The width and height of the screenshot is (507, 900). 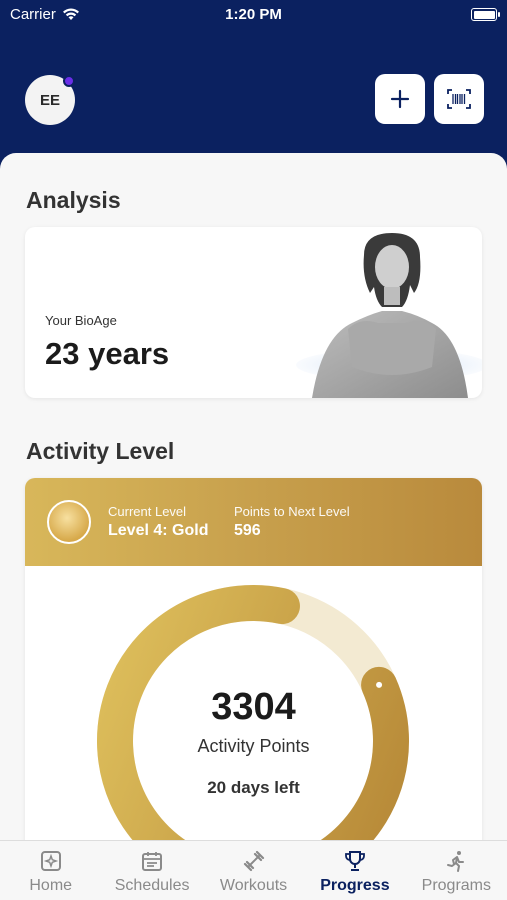 What do you see at coordinates (253, 707) in the screenshot?
I see `activity-points-value: 3304` at bounding box center [253, 707].